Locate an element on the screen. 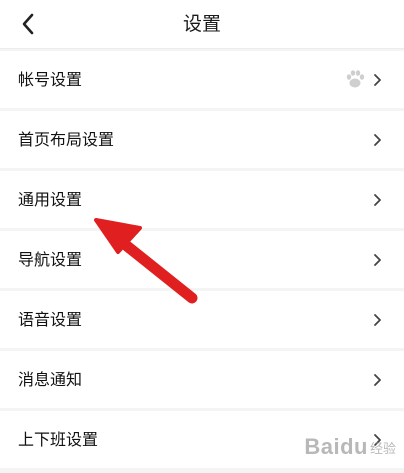 This screenshot has height=473, width=404. settings-item-label: 上下班设置 is located at coordinates (58, 439).